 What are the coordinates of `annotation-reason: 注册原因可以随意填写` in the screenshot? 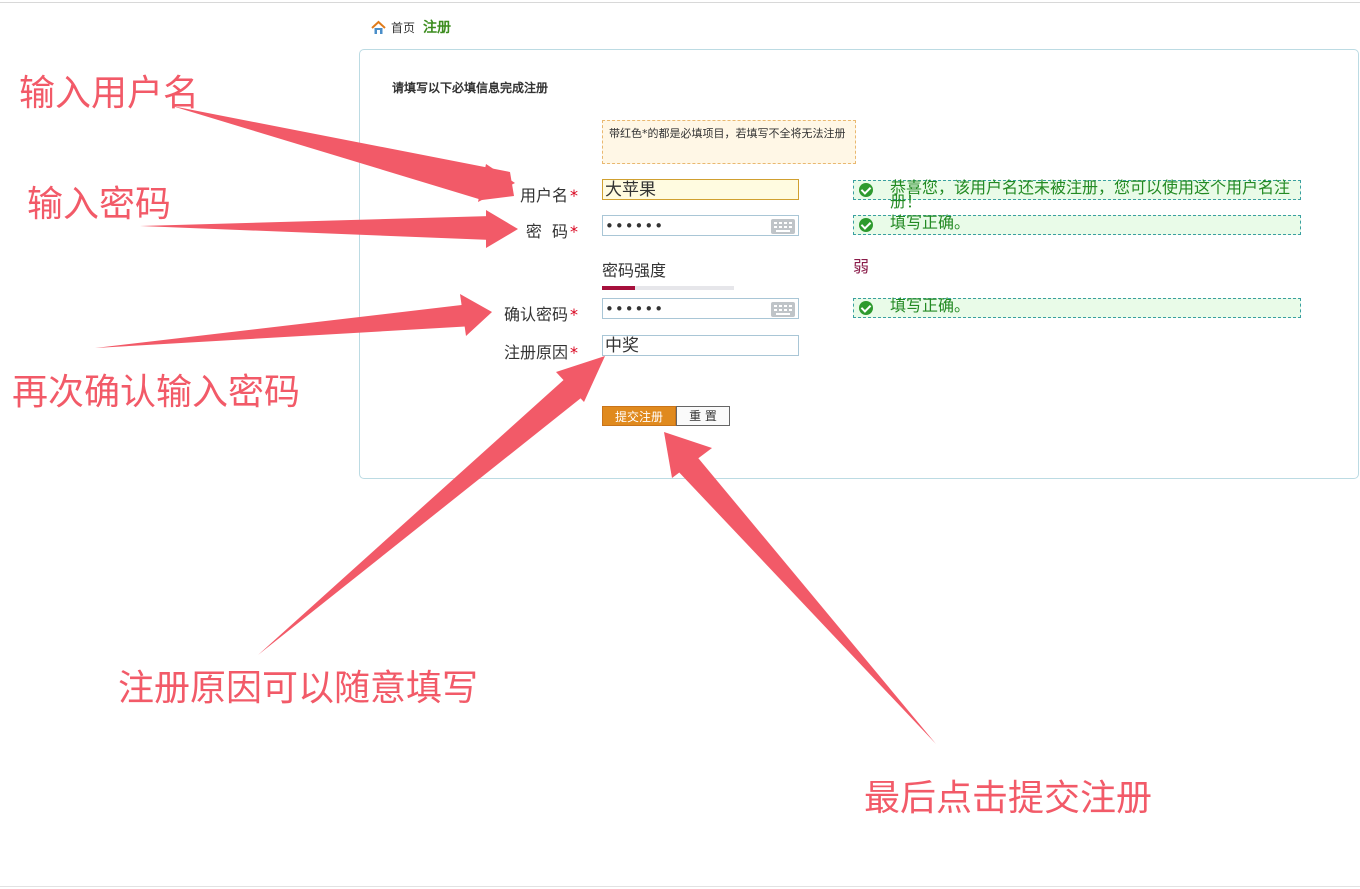 It's located at (298, 688).